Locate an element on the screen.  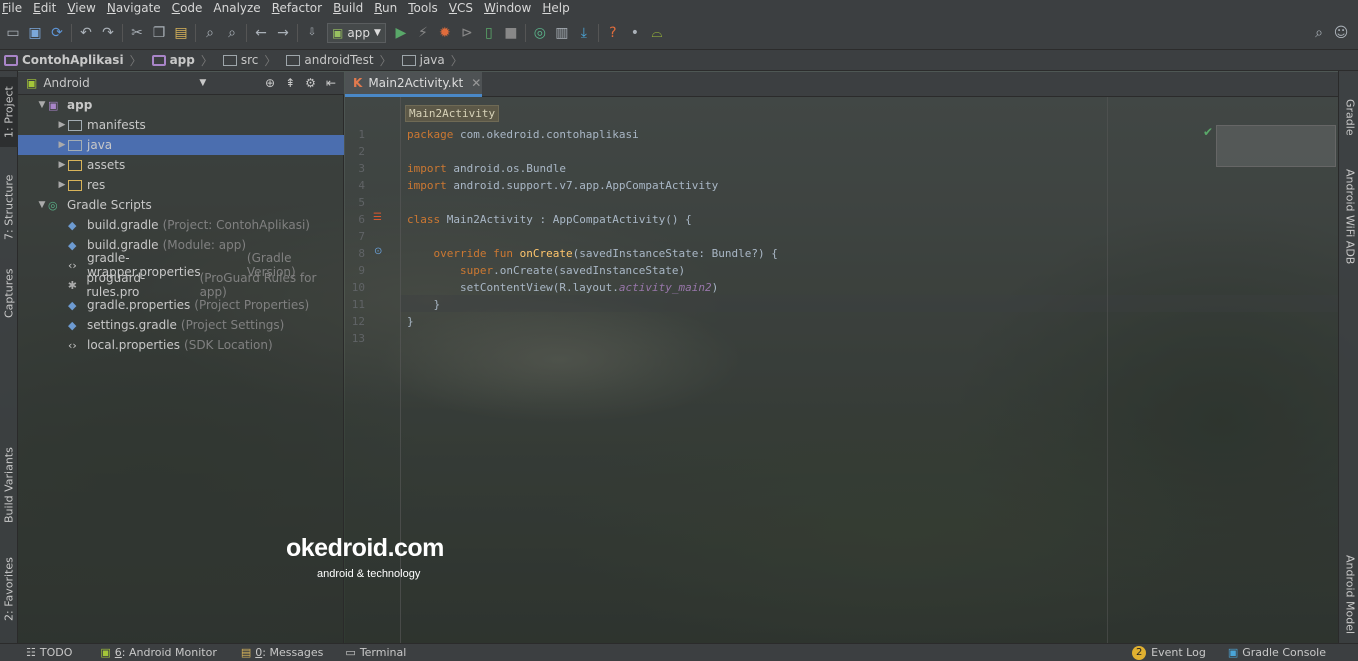
back-icon: ← is located at coordinates (261, 33).